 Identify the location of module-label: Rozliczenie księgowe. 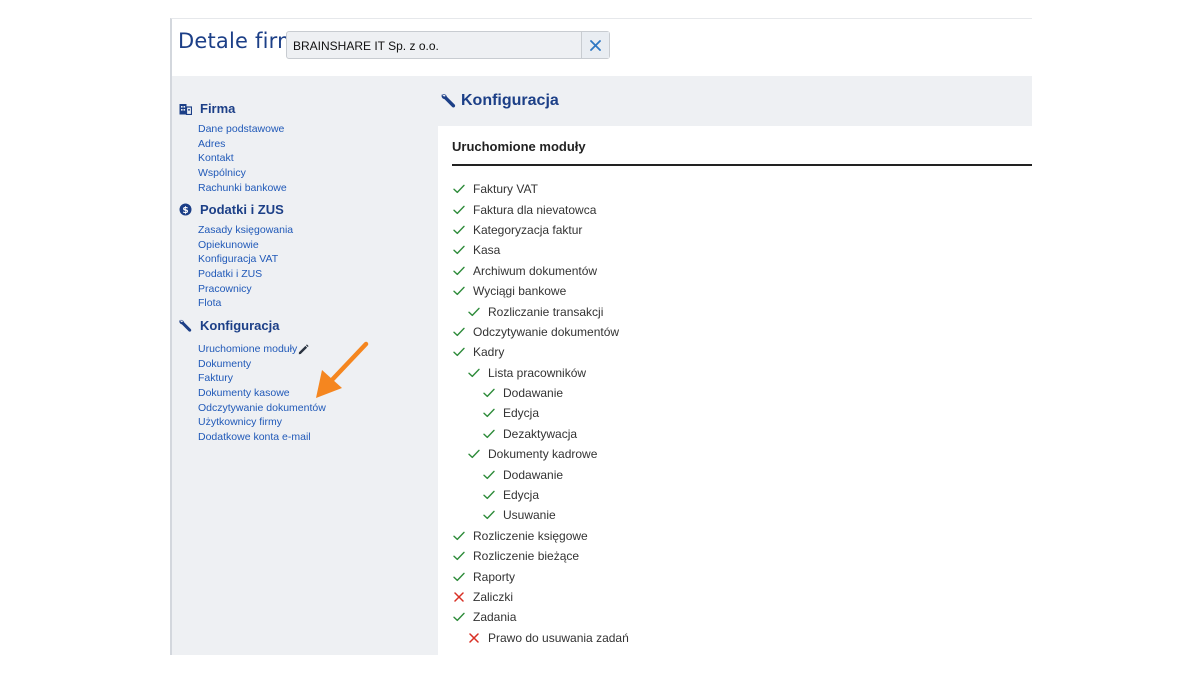
(530, 535).